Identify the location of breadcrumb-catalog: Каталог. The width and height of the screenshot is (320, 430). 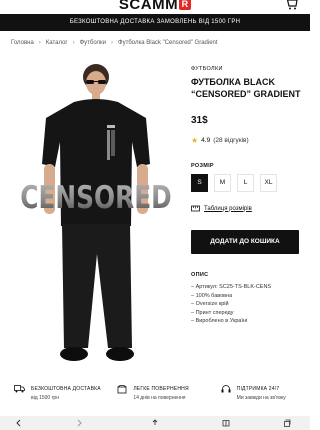
(57, 43).